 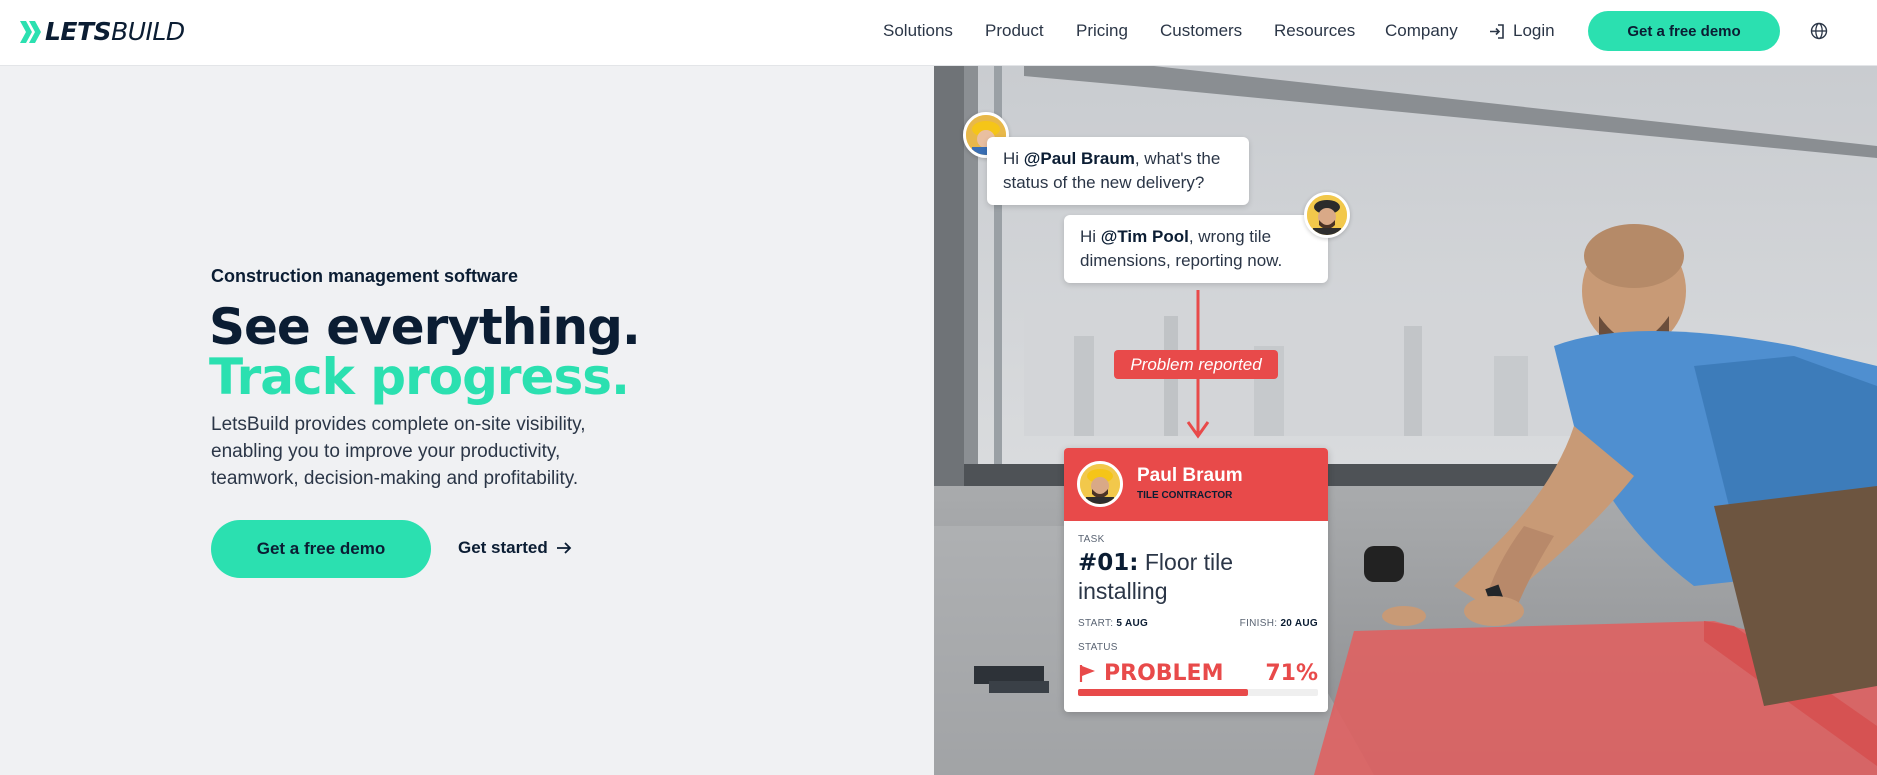 What do you see at coordinates (1534, 30) in the screenshot?
I see `login-label: Login` at bounding box center [1534, 30].